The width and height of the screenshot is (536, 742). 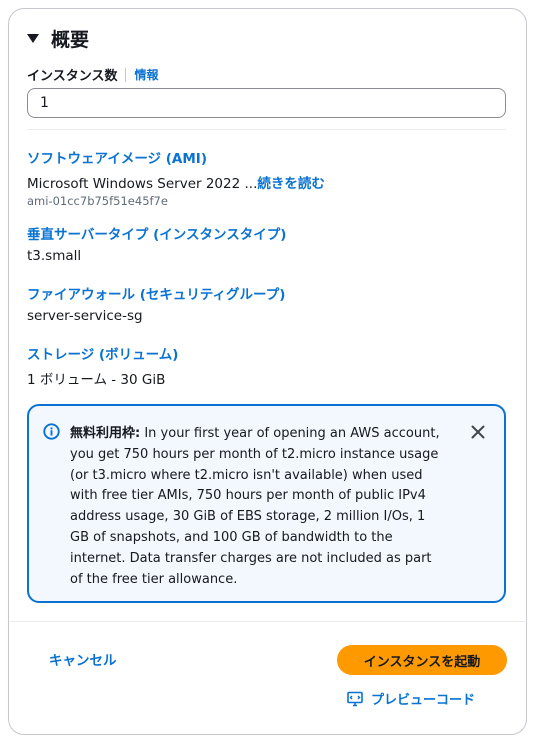 What do you see at coordinates (126, 74) in the screenshot?
I see `label-separator` at bounding box center [126, 74].